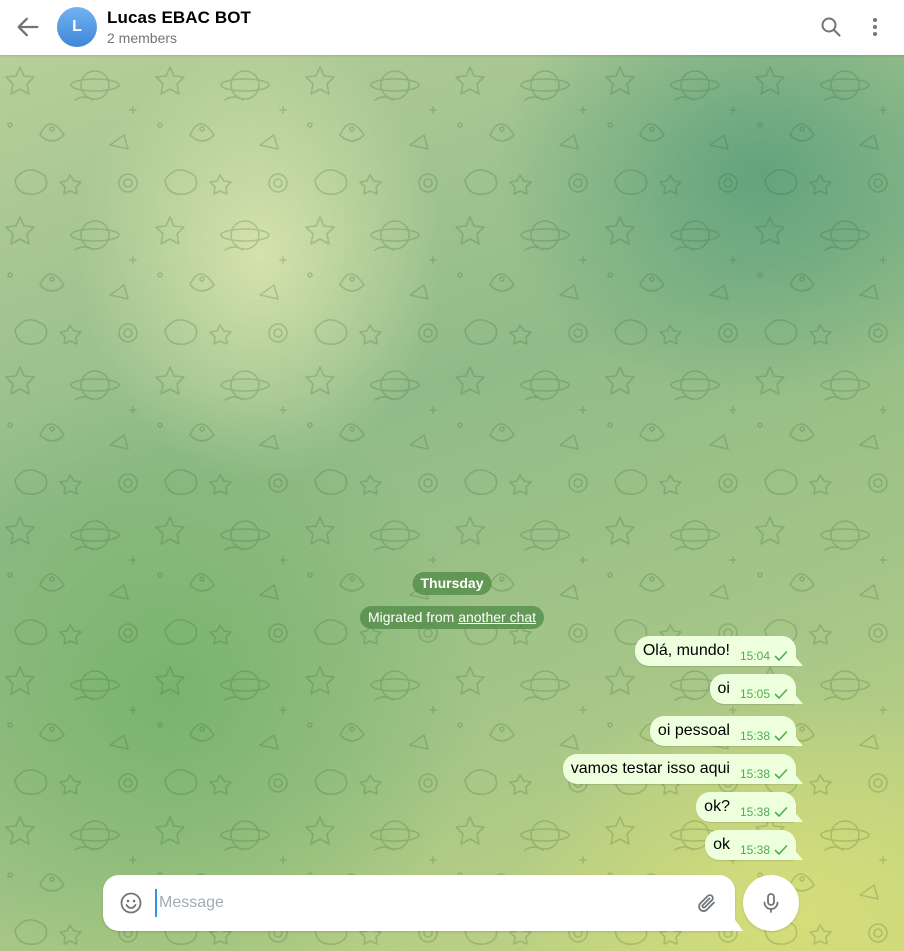 The image size is (904, 951). I want to click on back-button, so click(28, 27).